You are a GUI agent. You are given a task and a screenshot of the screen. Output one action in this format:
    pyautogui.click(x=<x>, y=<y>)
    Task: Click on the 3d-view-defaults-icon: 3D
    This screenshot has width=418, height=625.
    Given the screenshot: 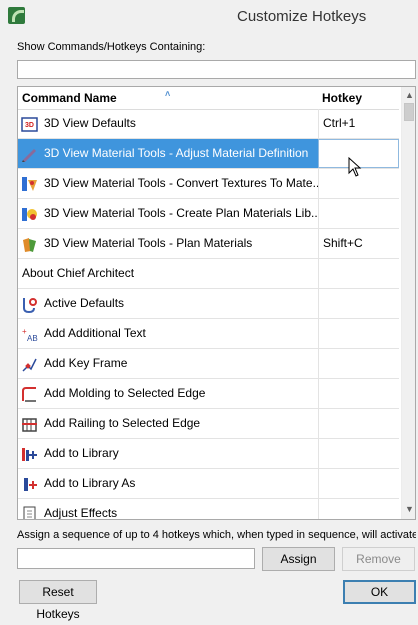 What is the action you would take?
    pyautogui.click(x=29, y=123)
    